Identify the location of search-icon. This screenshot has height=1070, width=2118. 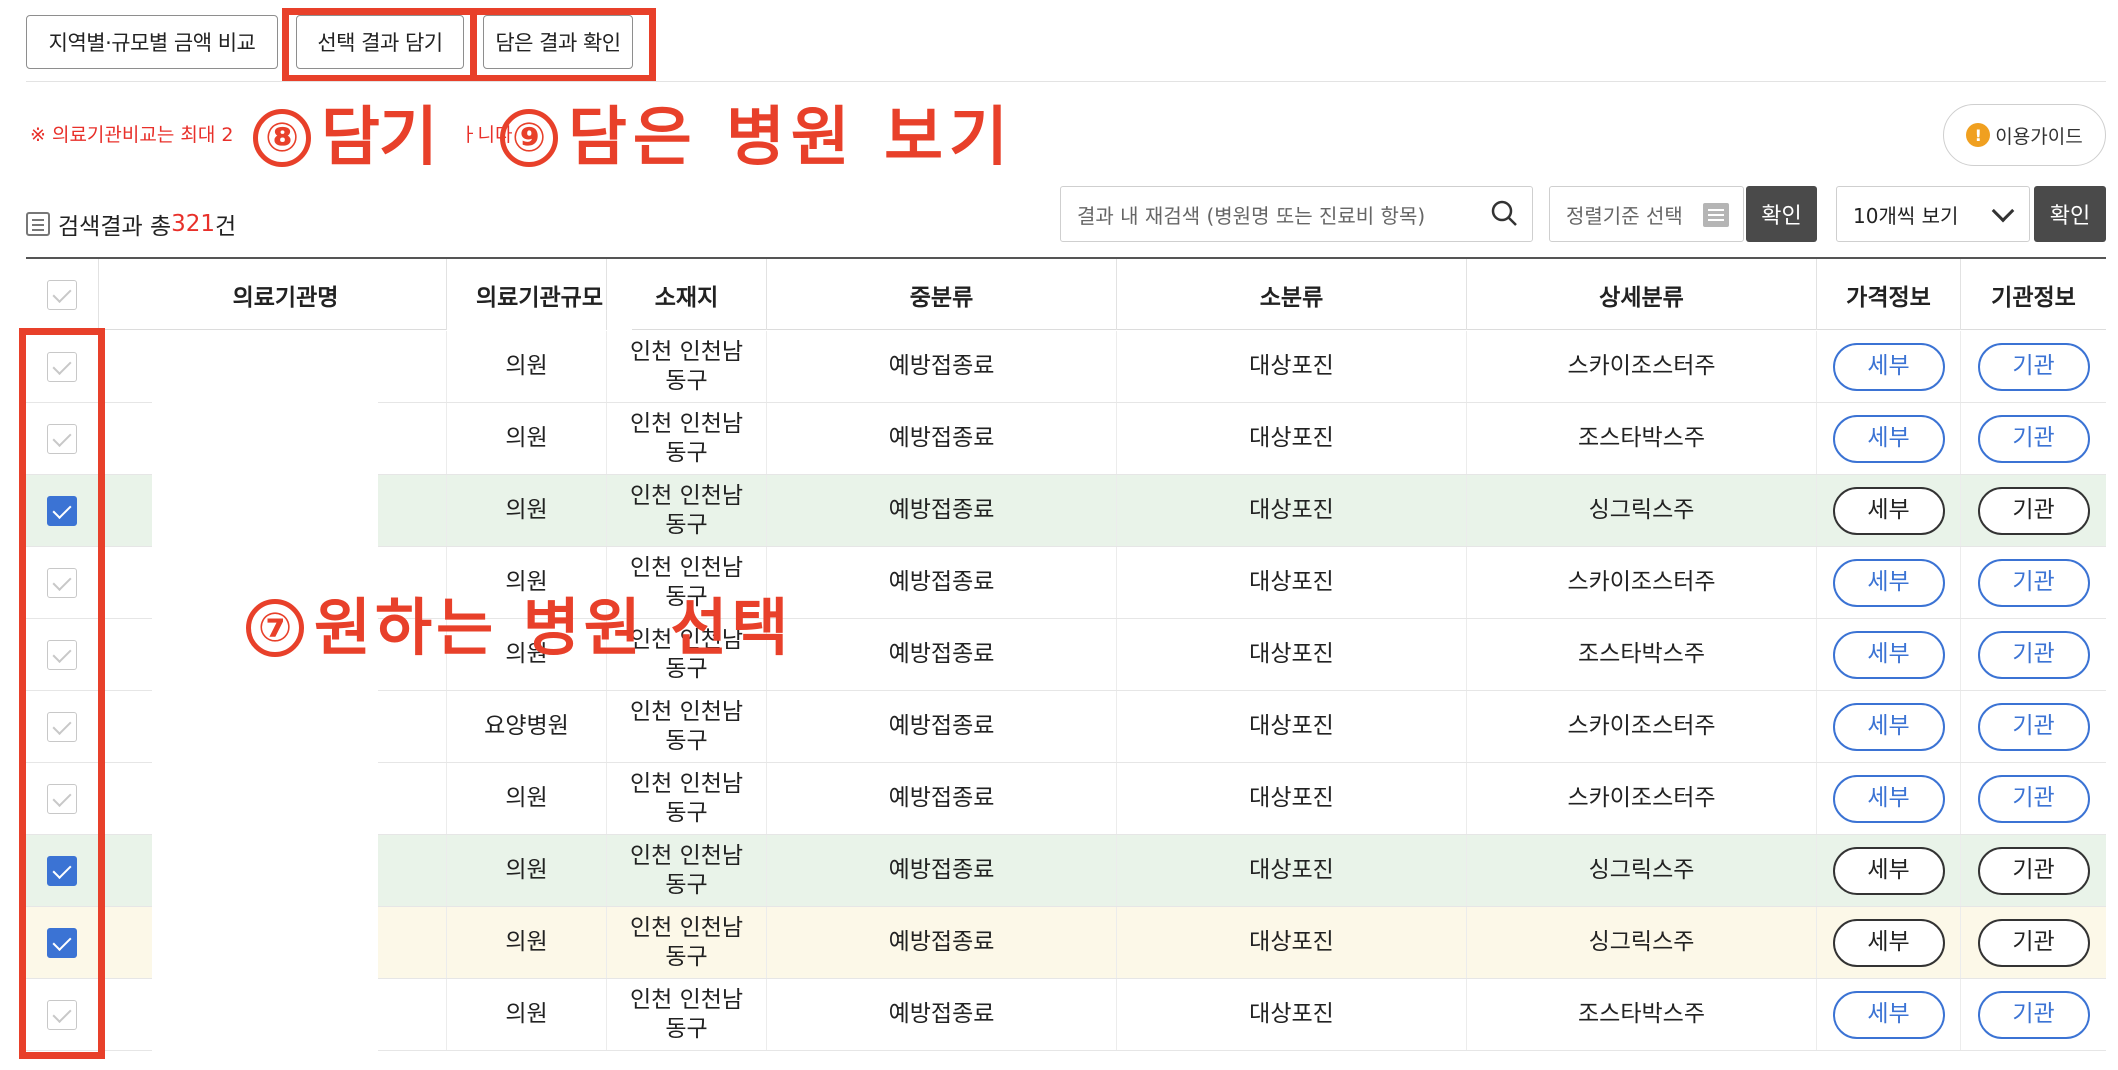
(1504, 213).